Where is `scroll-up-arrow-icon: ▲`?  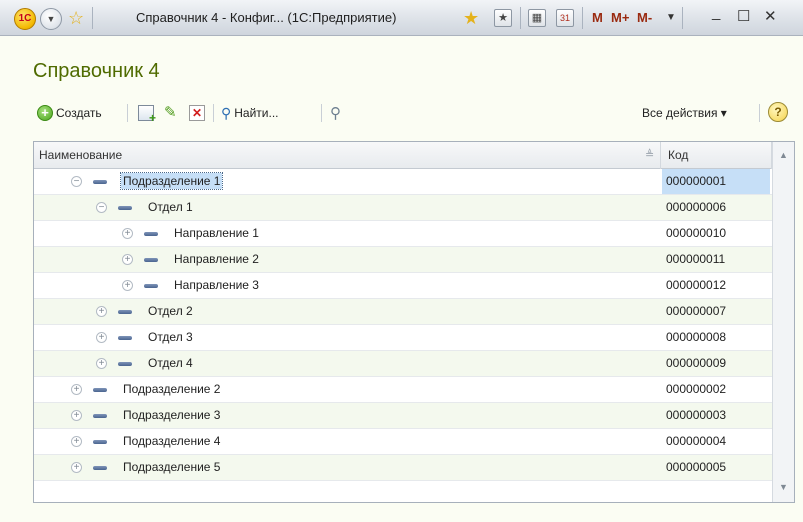 scroll-up-arrow-icon: ▲ is located at coordinates (783, 155).